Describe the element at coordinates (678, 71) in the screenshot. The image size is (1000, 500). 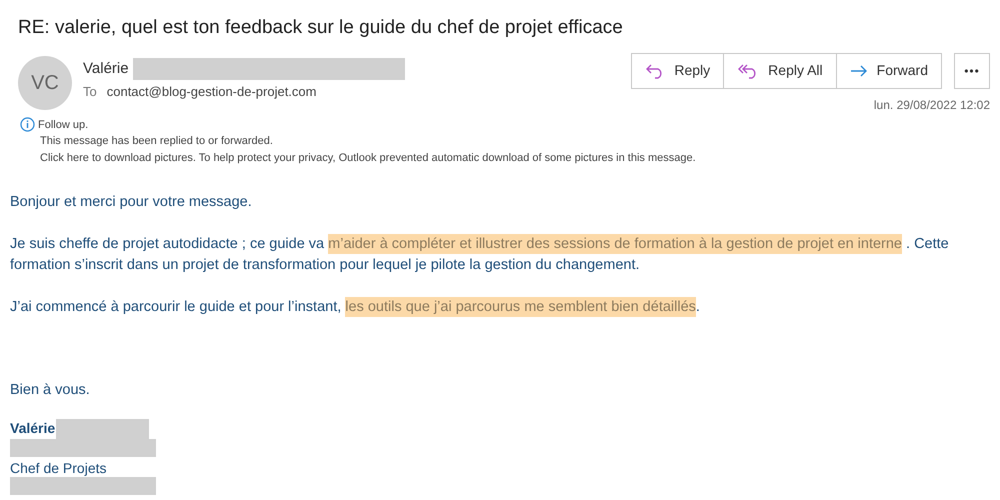
I see `reply-button: Reply` at that location.